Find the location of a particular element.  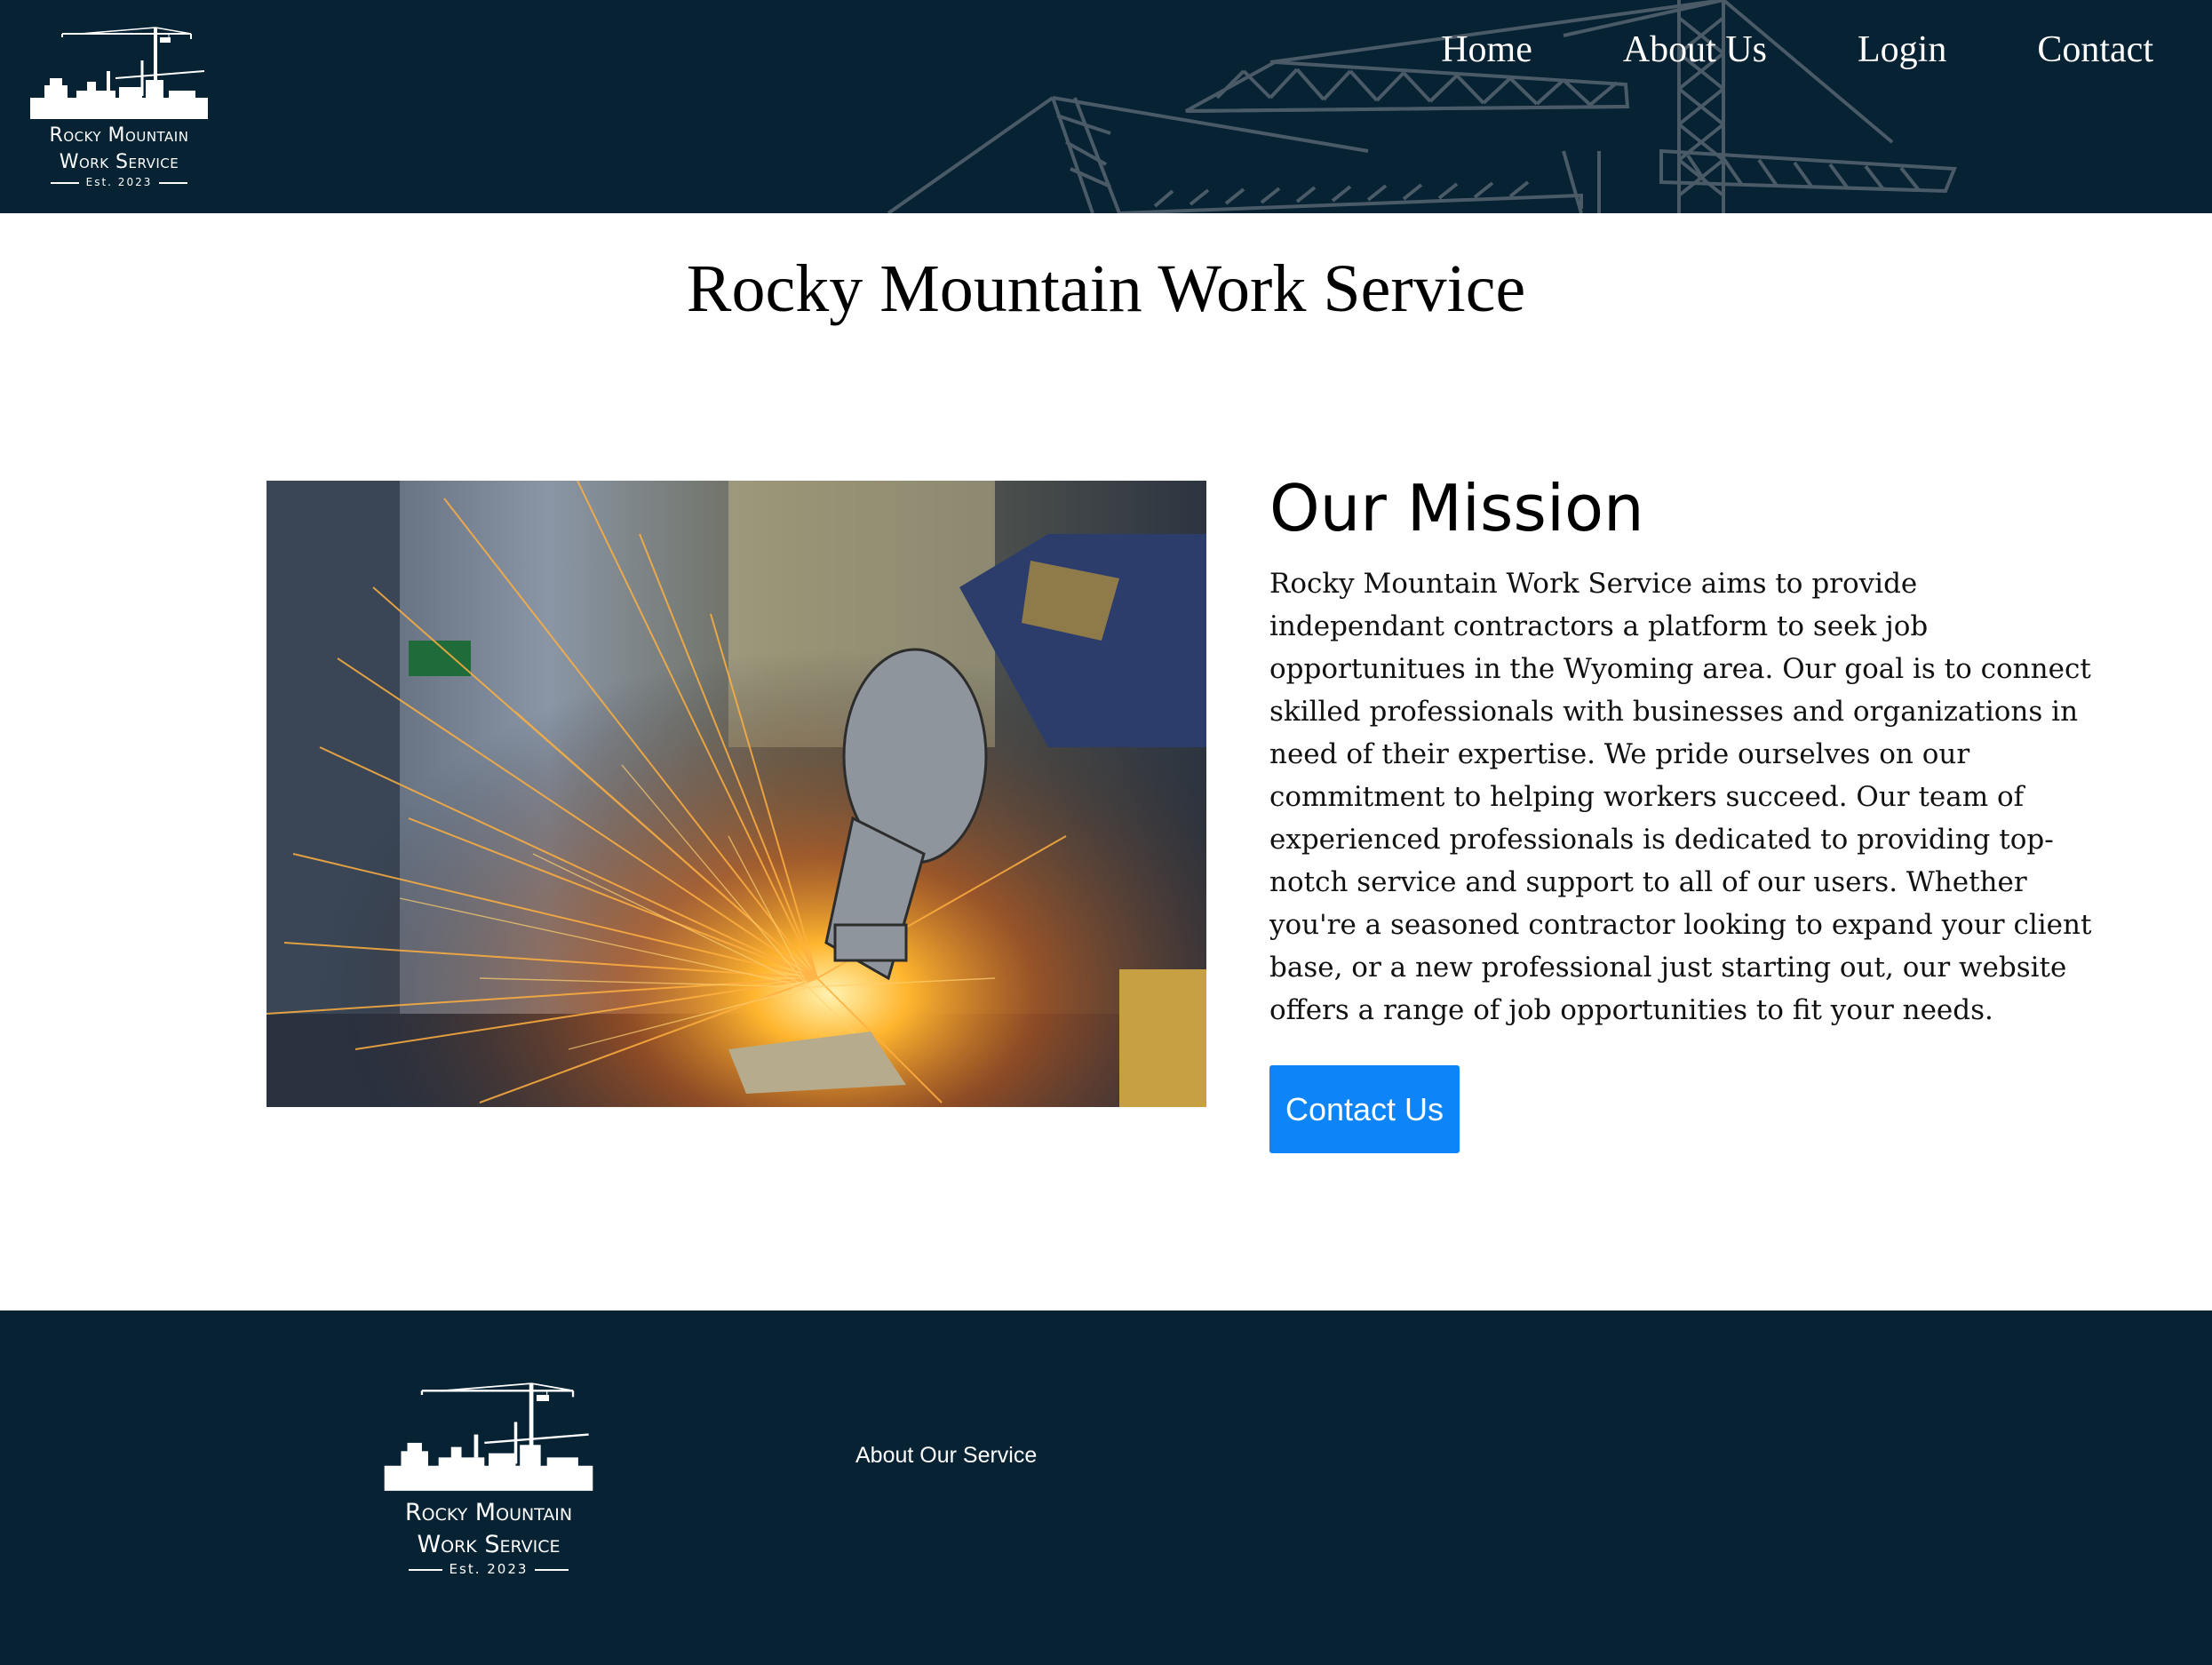

logo-line-1: Rocky Mountain is located at coordinates (119, 135).